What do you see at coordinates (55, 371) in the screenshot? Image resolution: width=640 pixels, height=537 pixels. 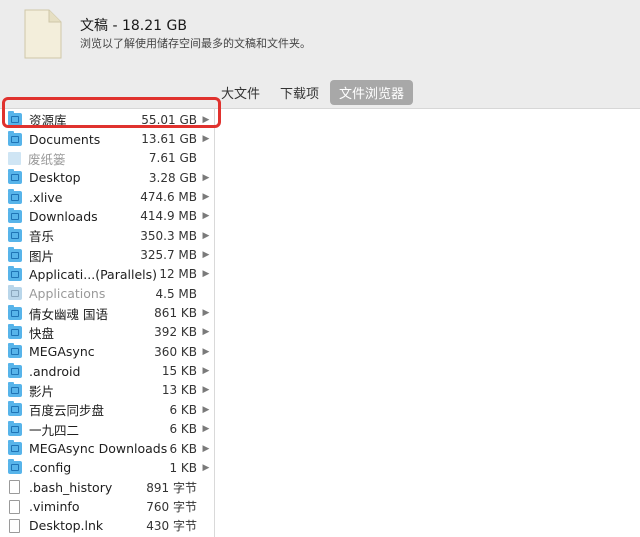 I see `item-name: .android` at bounding box center [55, 371].